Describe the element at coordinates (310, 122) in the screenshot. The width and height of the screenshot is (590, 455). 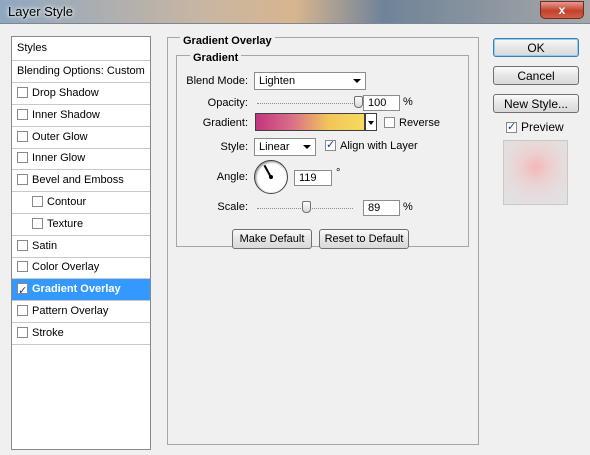
I see `gradient-picker` at that location.